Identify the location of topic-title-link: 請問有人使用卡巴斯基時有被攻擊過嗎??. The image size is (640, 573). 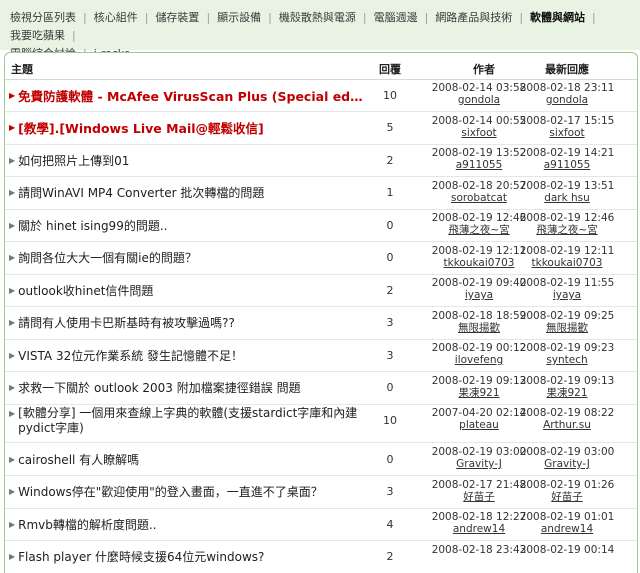
(126, 322).